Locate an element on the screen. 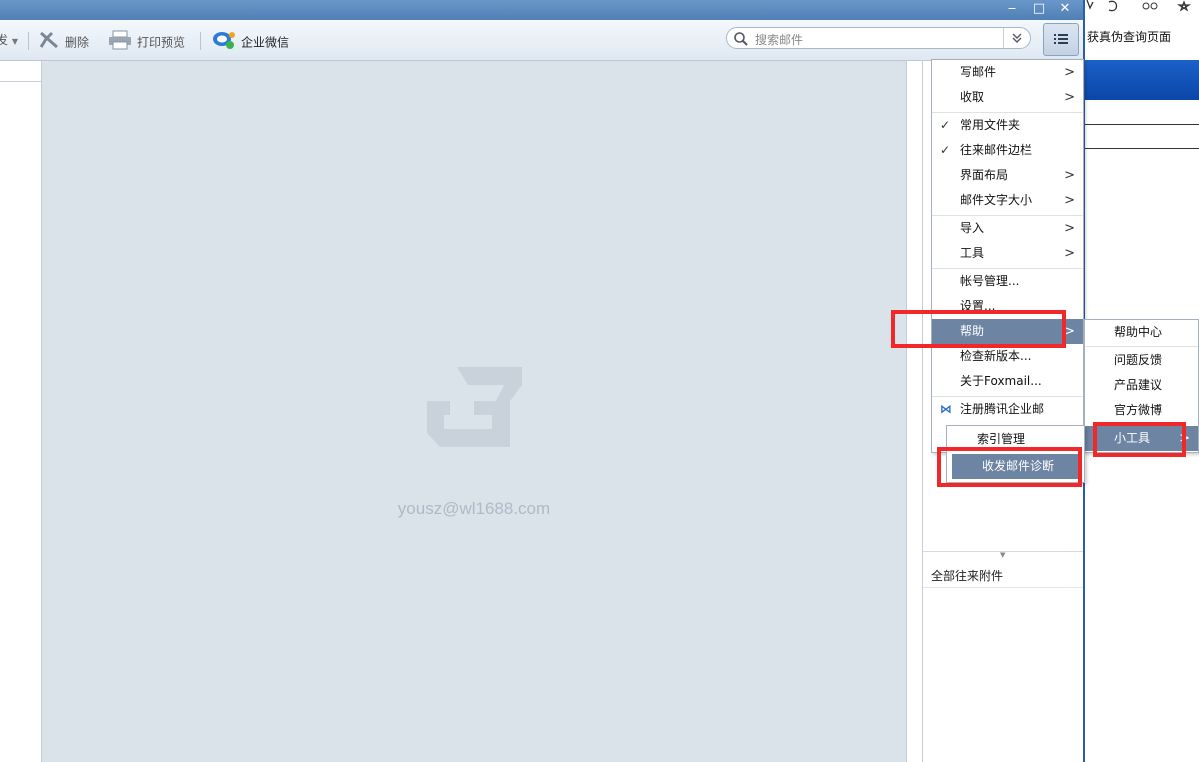 This screenshot has width=1199, height=762. forward-label: 发 is located at coordinates (4, 40).